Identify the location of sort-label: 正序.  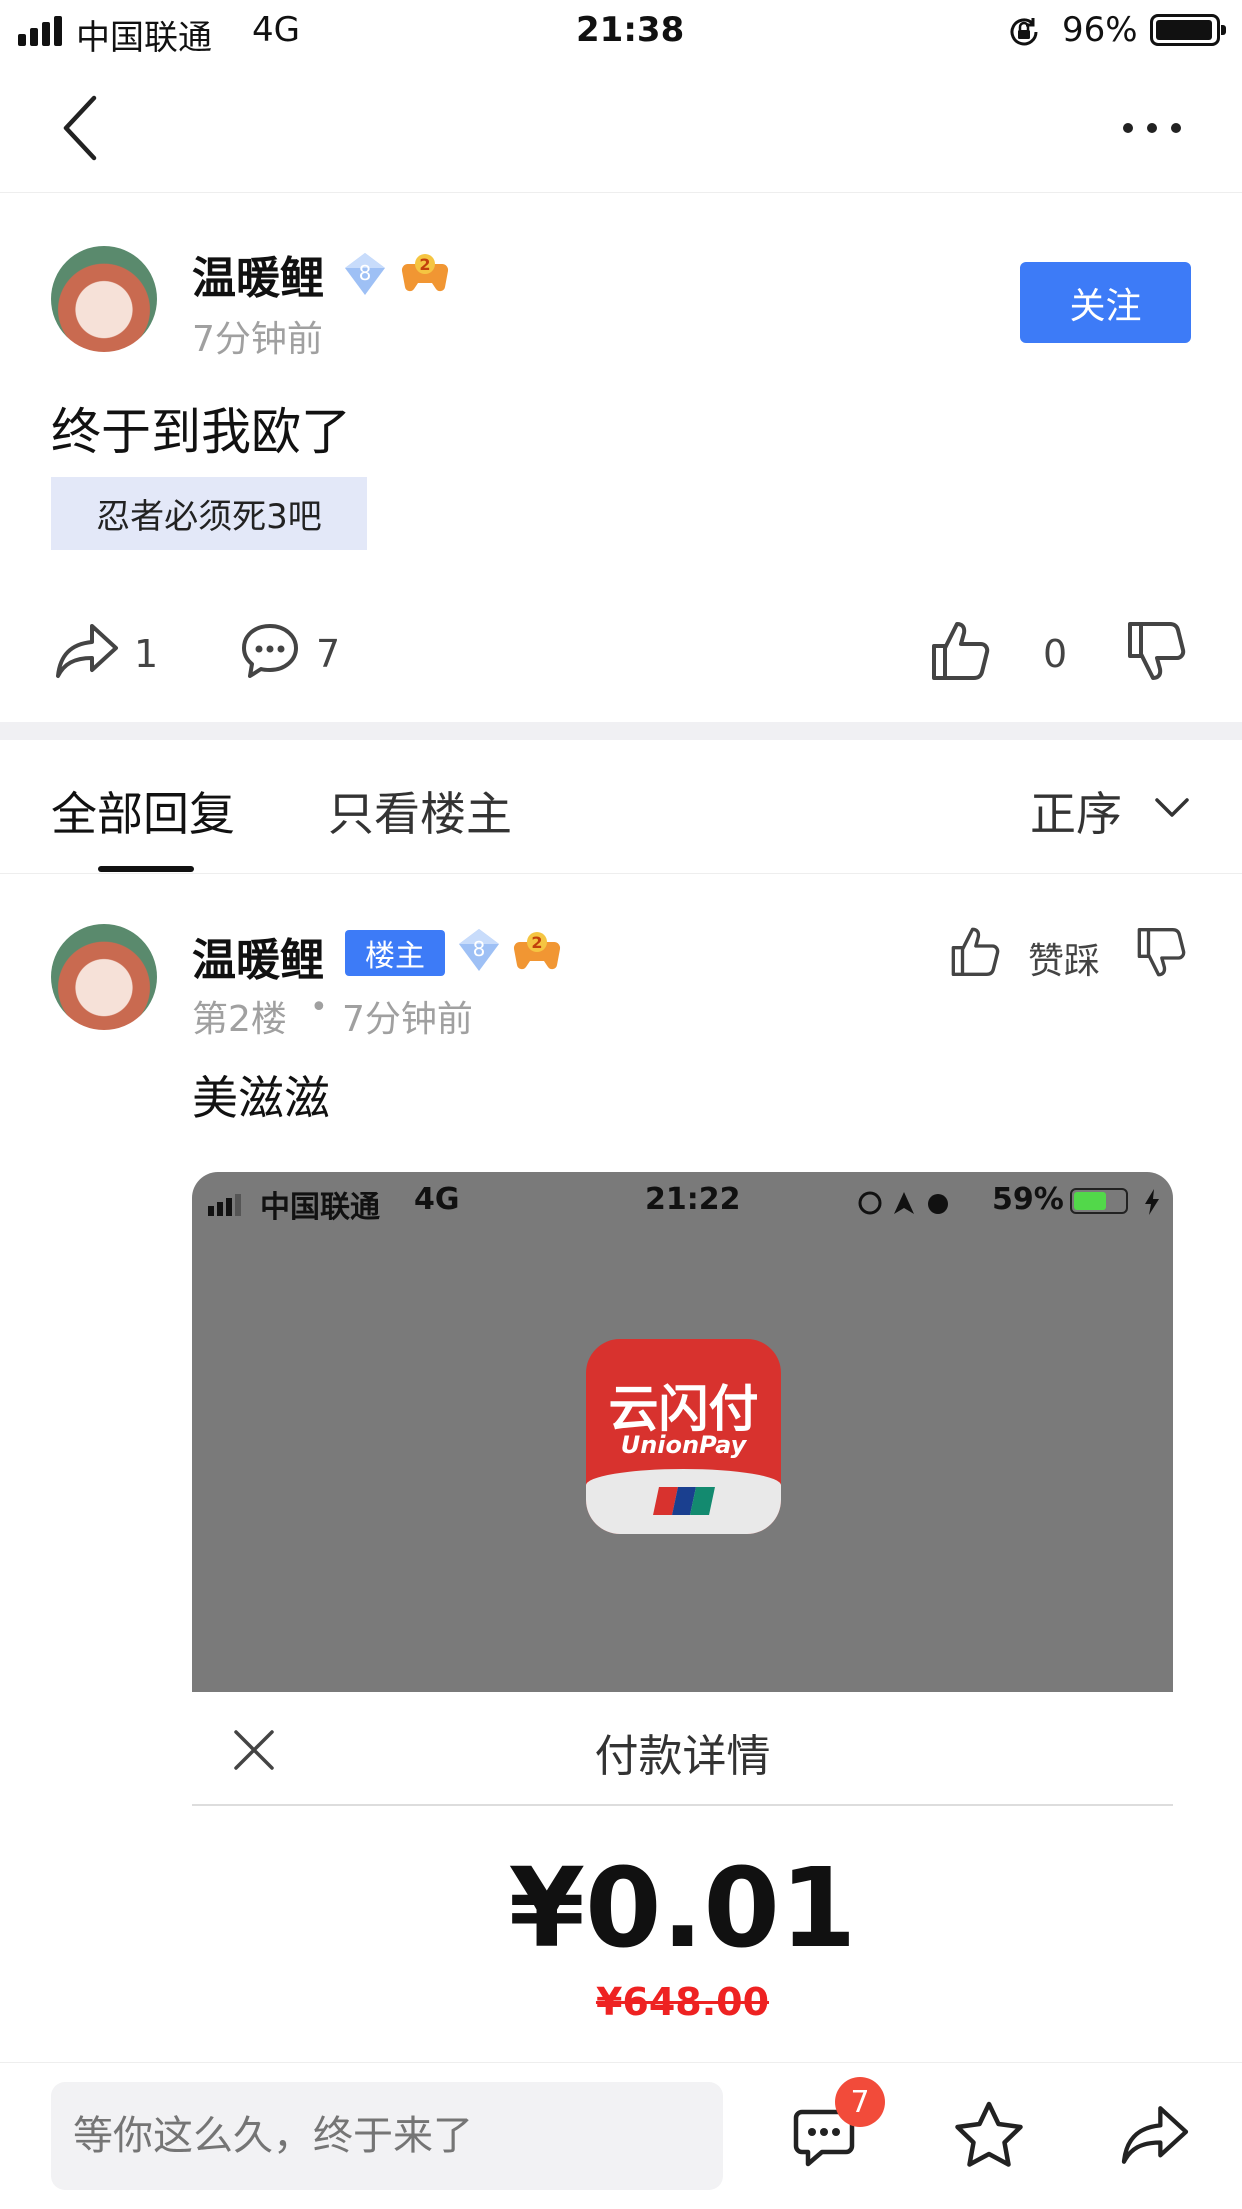
(1076, 811).